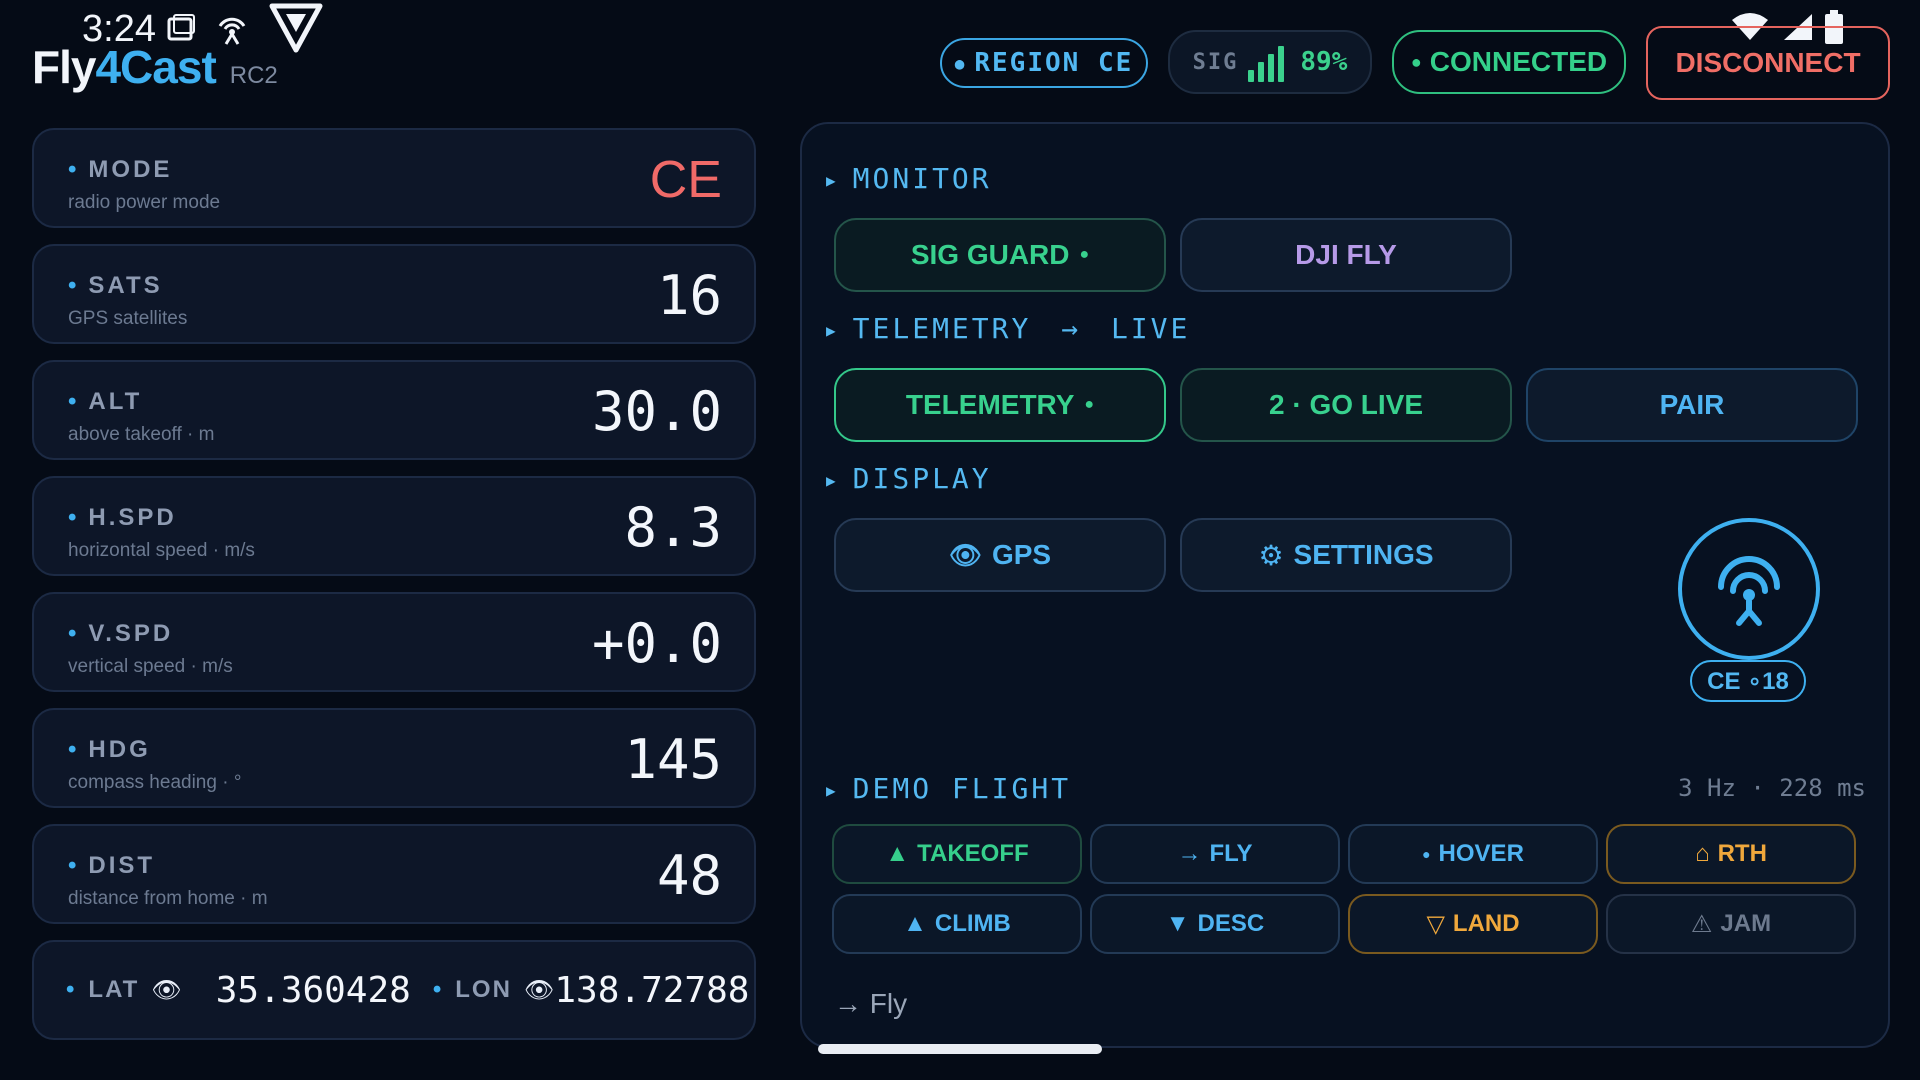 Image resolution: width=1920 pixels, height=1080 pixels. I want to click on app-brand: Fly4Cast RC2, so click(155, 67).